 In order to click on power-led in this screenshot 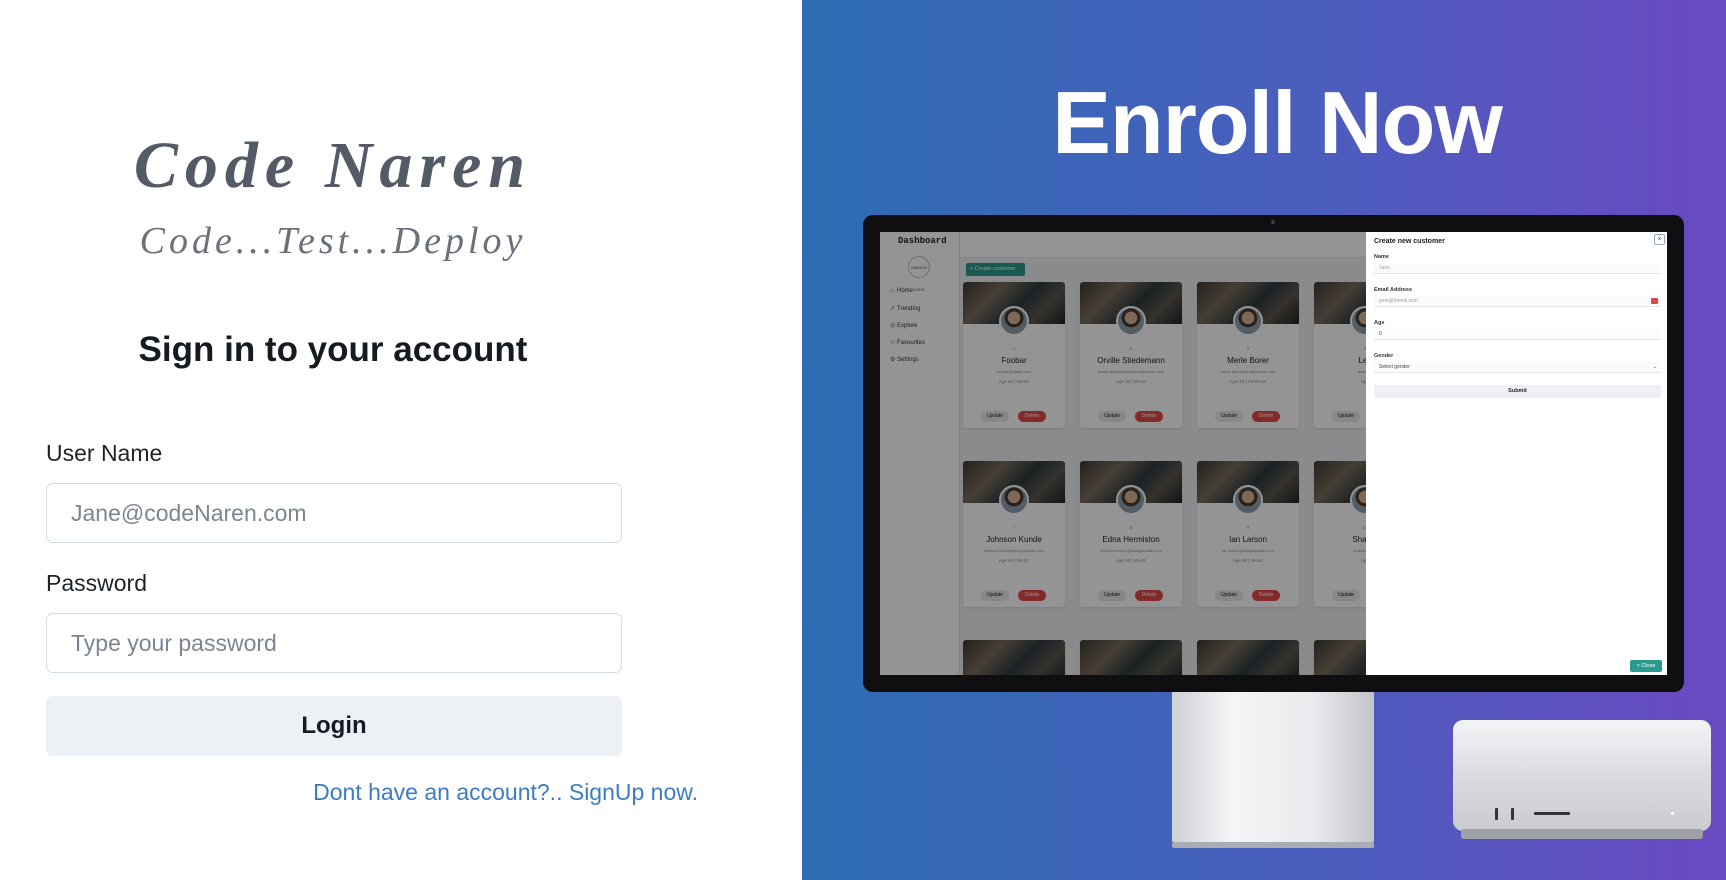, I will do `click(1672, 813)`.